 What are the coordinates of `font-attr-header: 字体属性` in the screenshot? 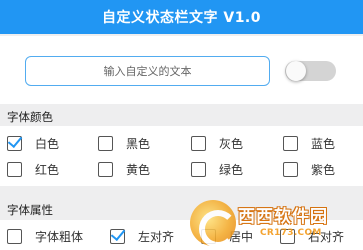 It's located at (30, 210).